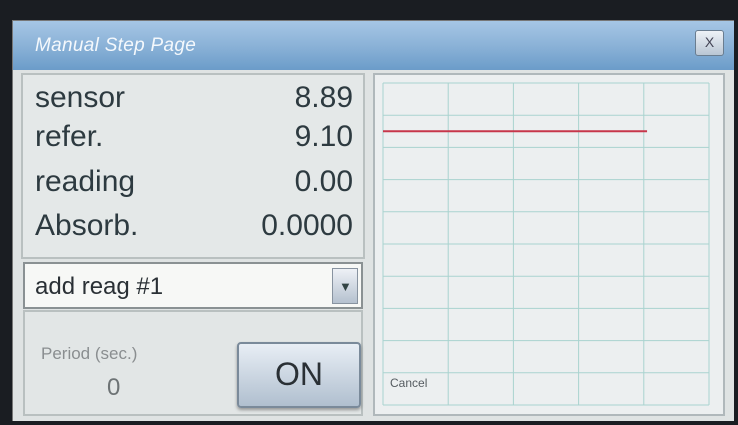 The image size is (738, 425). What do you see at coordinates (87, 225) in the screenshot?
I see `readout-label: Absorb.` at bounding box center [87, 225].